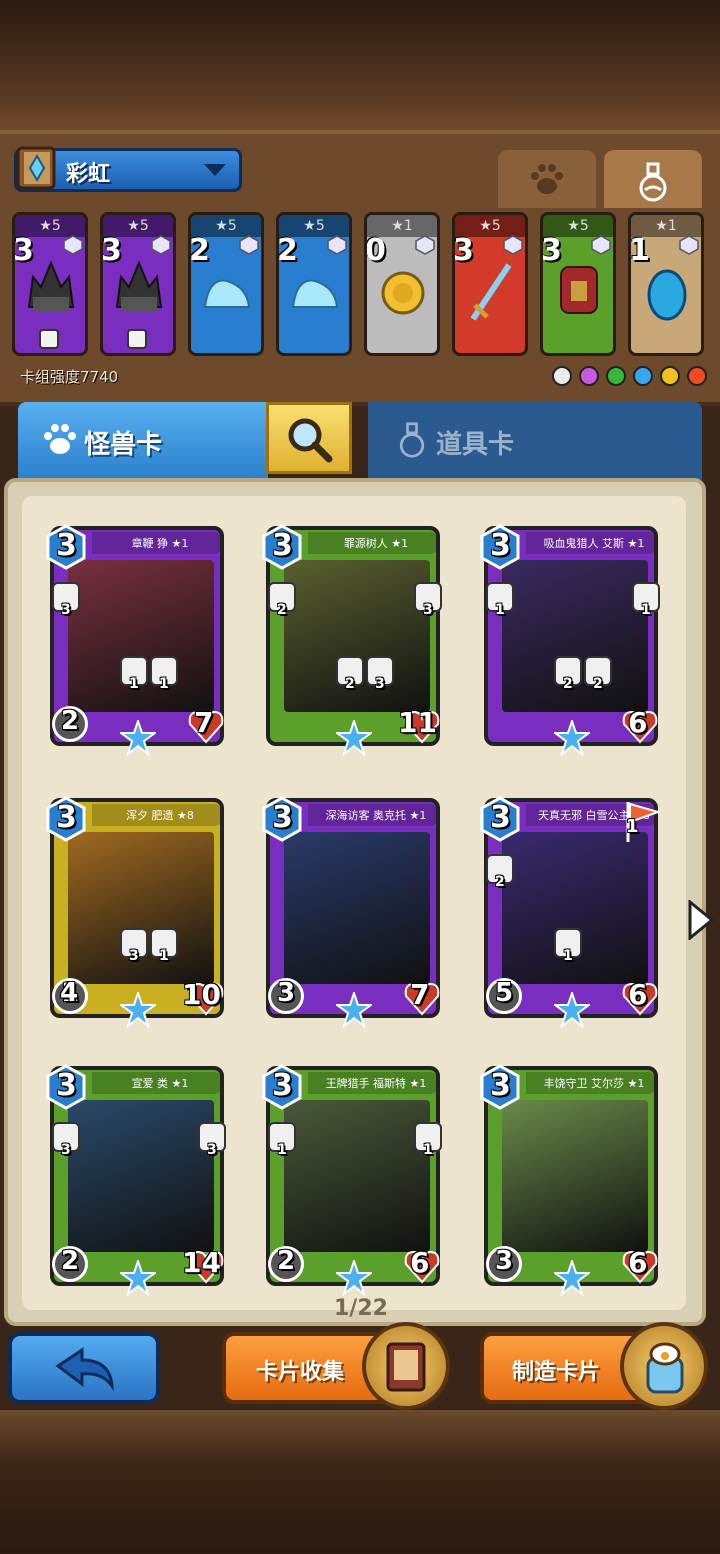 The image size is (720, 1554). I want to click on monster-card: 王牌猎手 福斯特 ★1 3 6 2 1 1, so click(352, 1182).